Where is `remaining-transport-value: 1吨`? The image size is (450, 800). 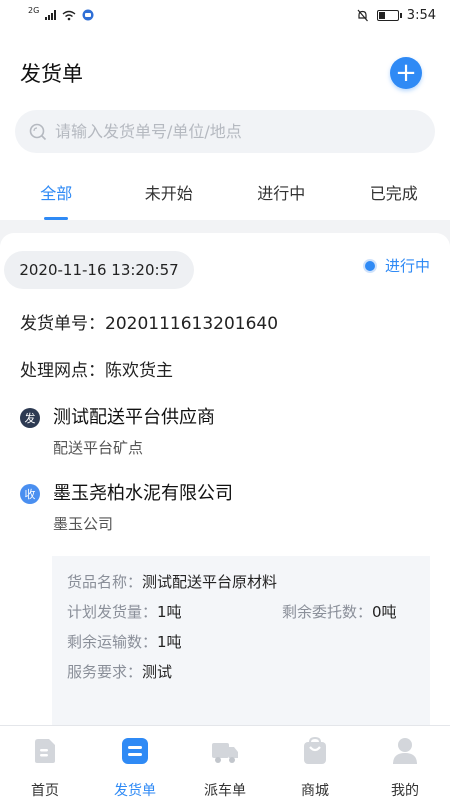 remaining-transport-value: 1吨 is located at coordinates (169, 642).